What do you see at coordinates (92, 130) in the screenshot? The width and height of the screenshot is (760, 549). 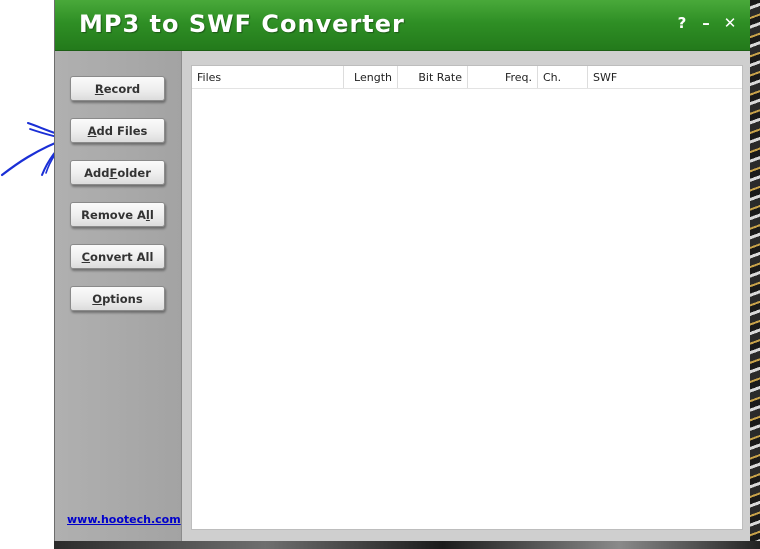 I see `add-files-button-mnemonic: A` at bounding box center [92, 130].